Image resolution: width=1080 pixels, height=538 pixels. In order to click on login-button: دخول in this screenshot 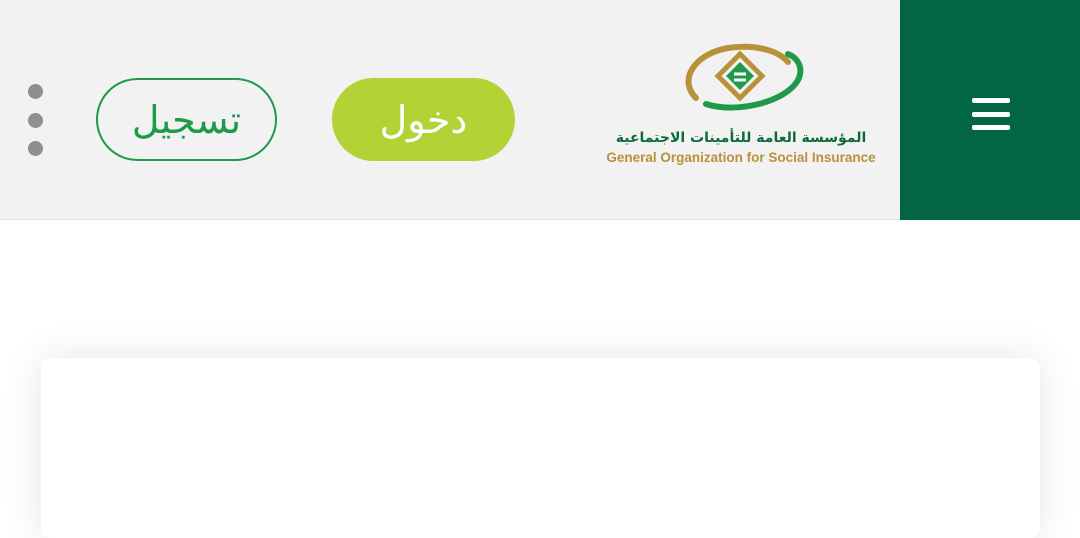, I will do `click(423, 119)`.